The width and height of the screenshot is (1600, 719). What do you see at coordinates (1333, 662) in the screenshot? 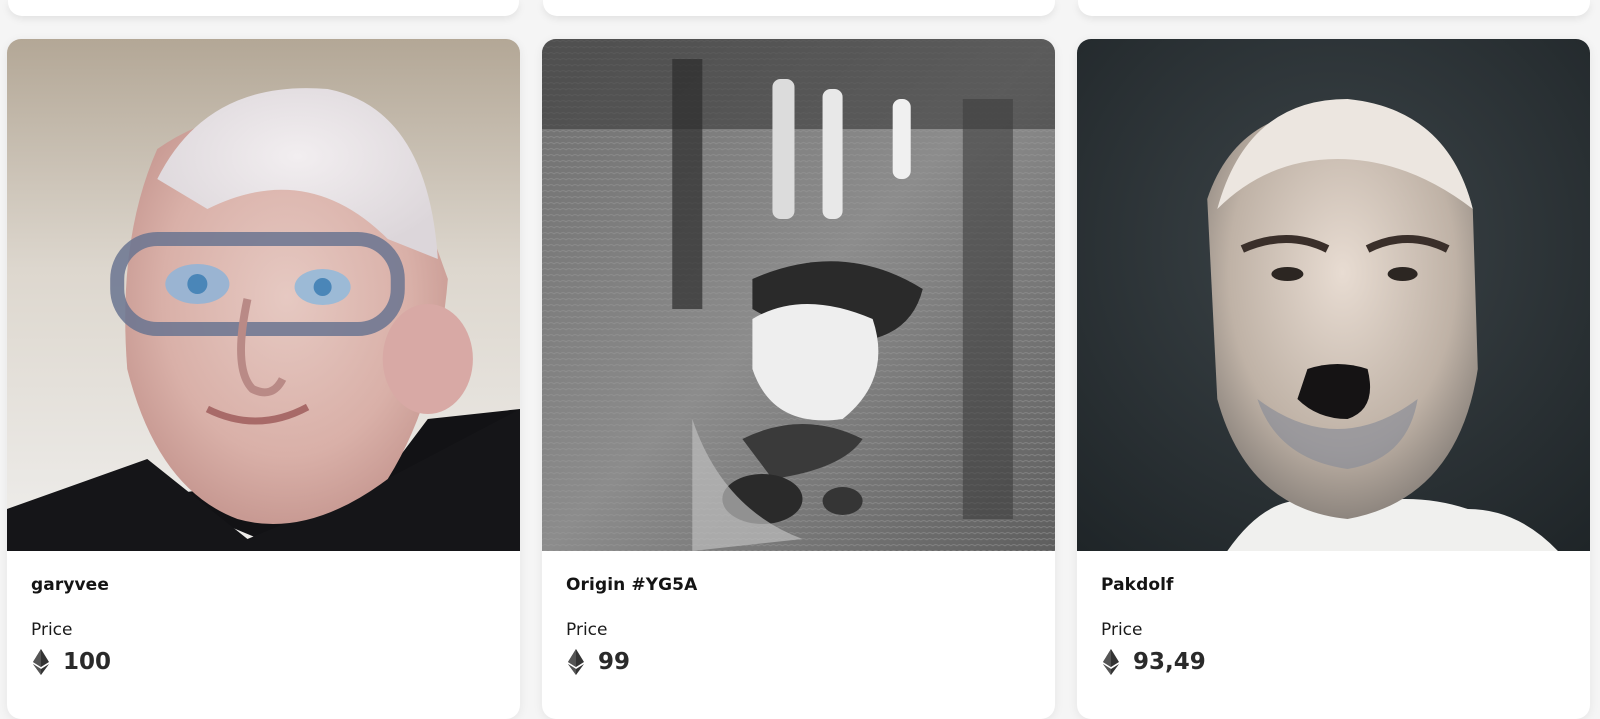
I see `price-row: 93,49` at bounding box center [1333, 662].